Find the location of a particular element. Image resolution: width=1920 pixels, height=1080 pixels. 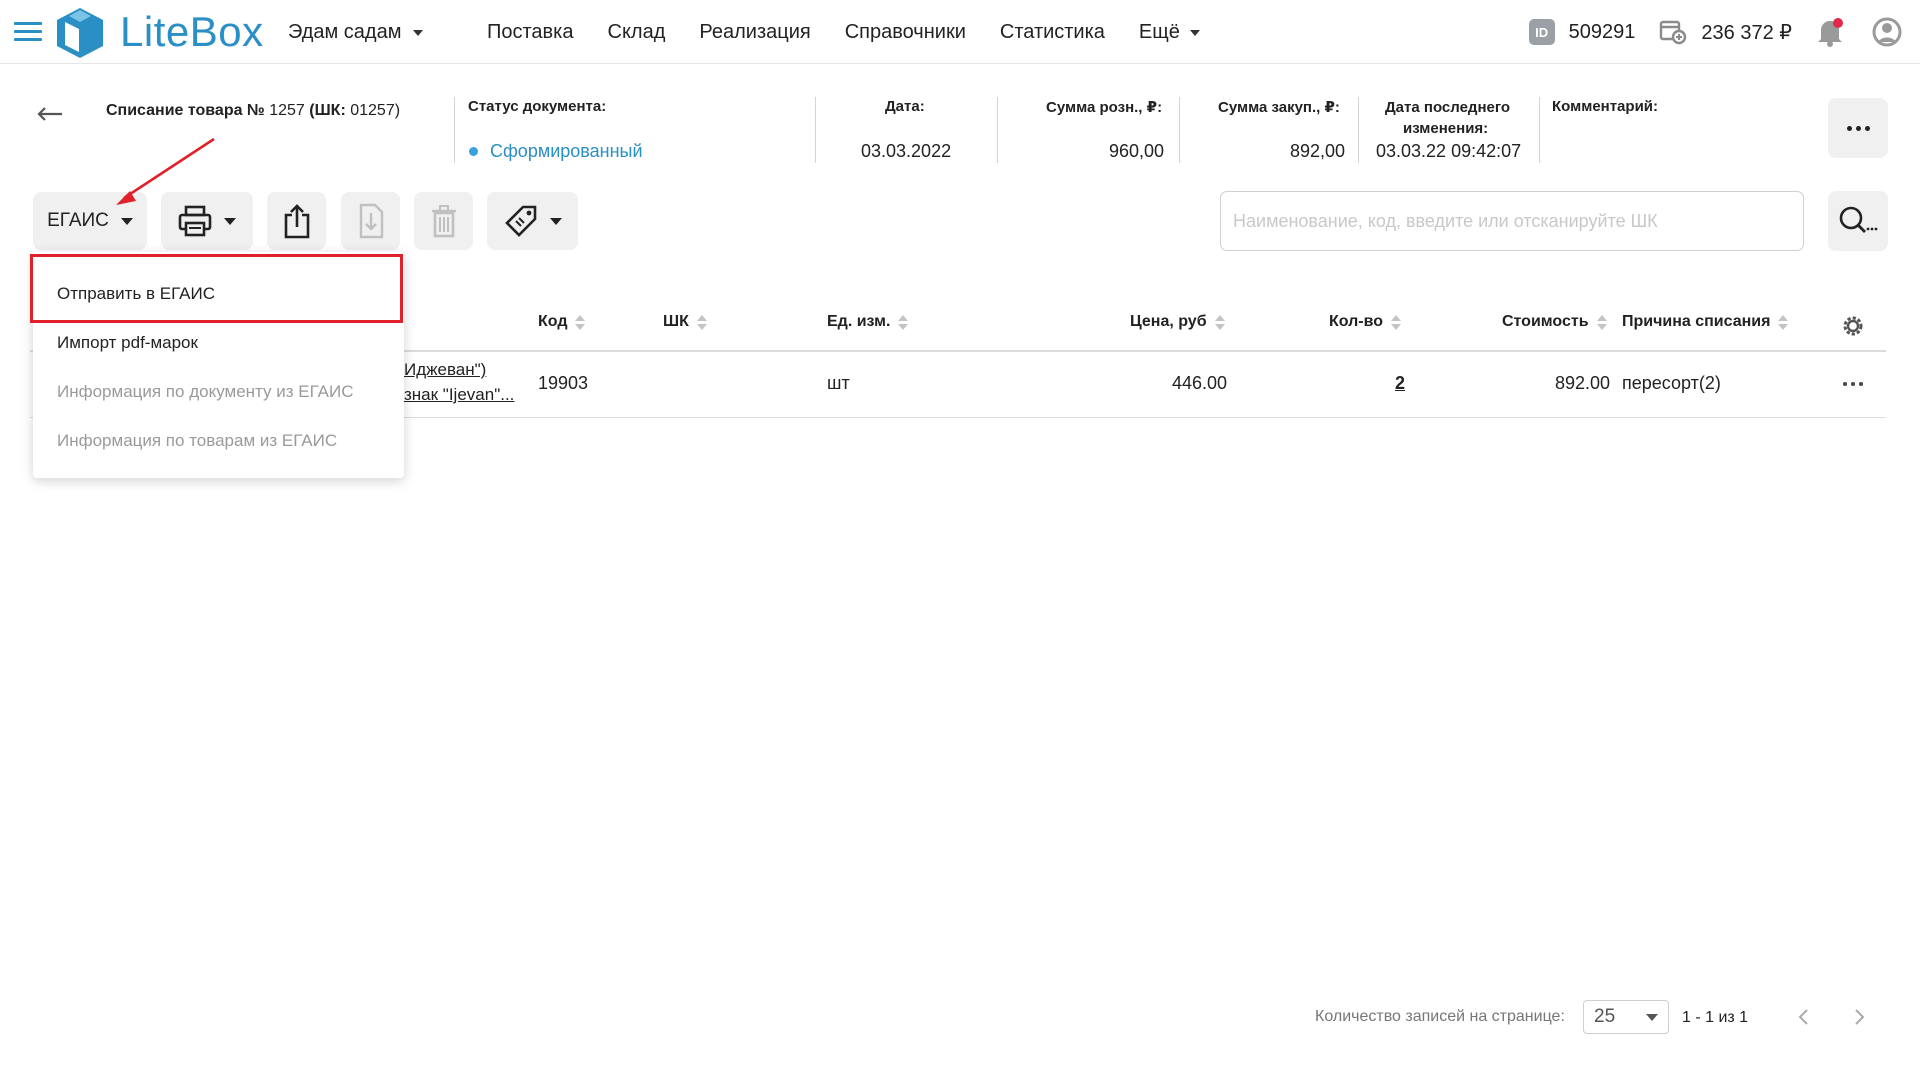

price-tag-icon is located at coordinates (520, 221).